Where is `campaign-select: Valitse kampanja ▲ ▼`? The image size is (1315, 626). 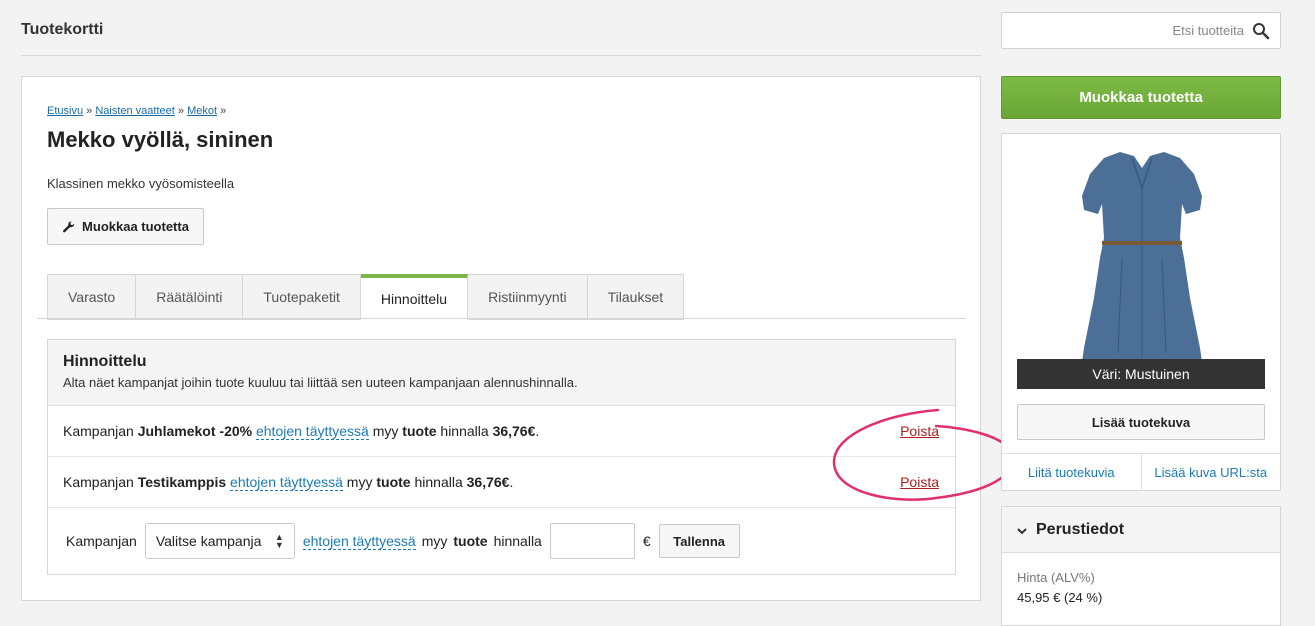 campaign-select: Valitse kampanja ▲ ▼ is located at coordinates (219, 541).